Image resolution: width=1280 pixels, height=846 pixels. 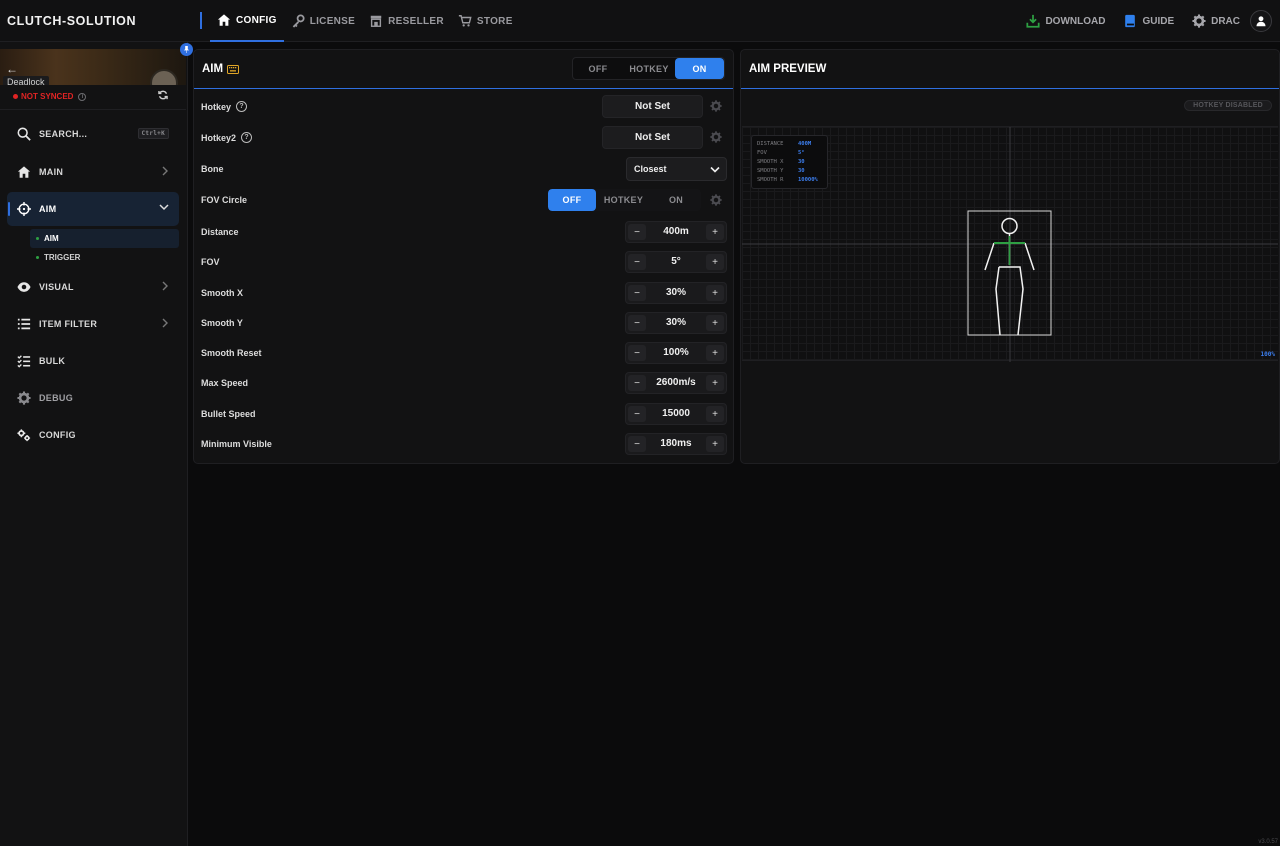 What do you see at coordinates (93, 134) in the screenshot?
I see `sidebar-search: SEARCH... Ctrl+K` at bounding box center [93, 134].